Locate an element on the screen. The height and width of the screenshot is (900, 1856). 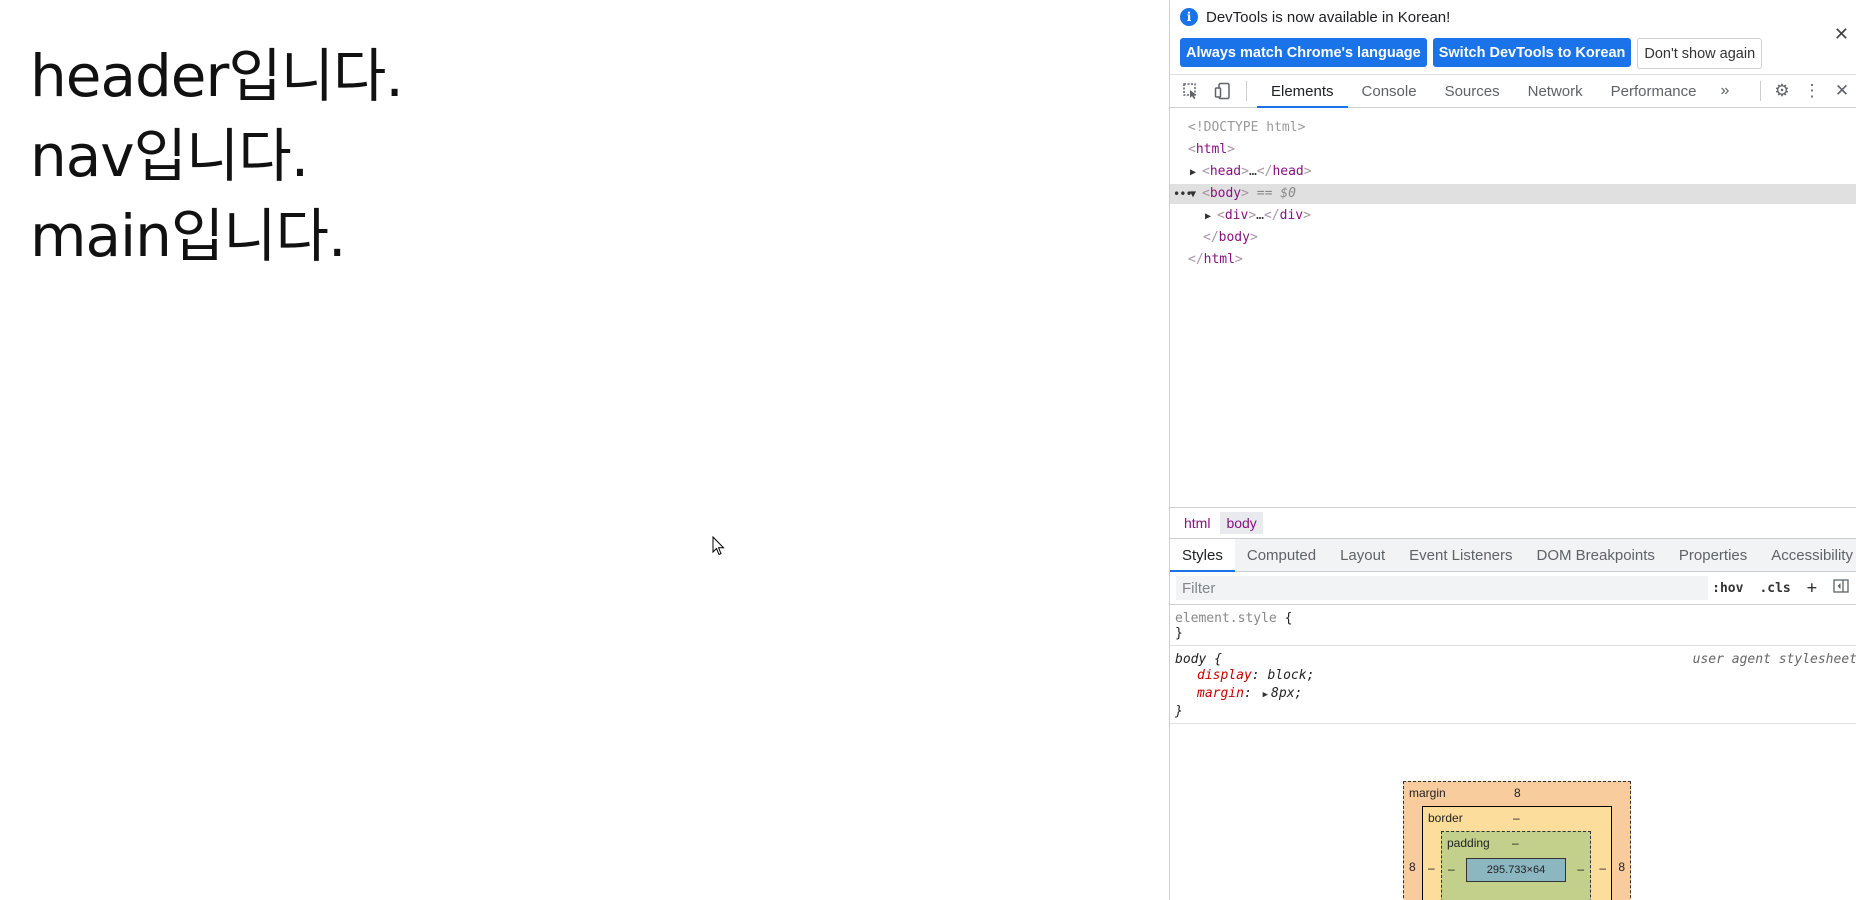
head-tag: head is located at coordinates (1225, 171).